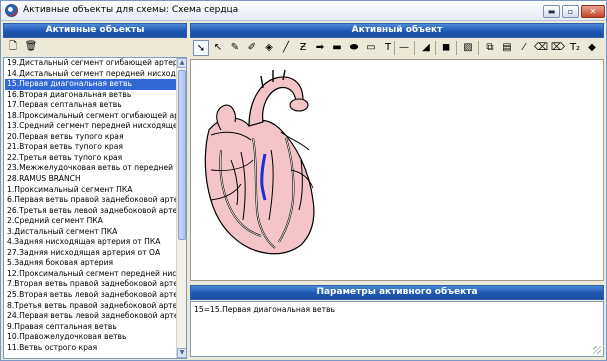 The image size is (607, 361). I want to click on arrow-shape-icon: ➡, so click(320, 48).